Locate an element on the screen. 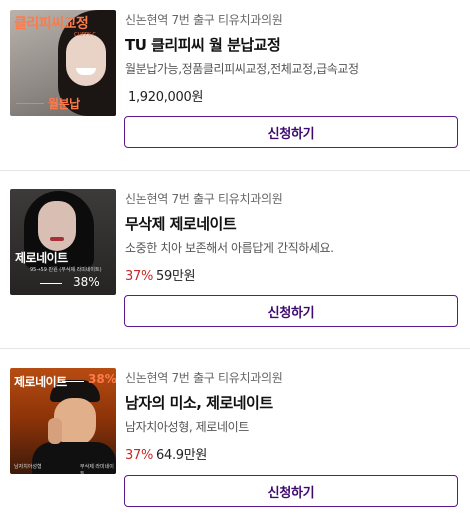  product-thumbnail: 클리피씨교정 CLIPPY C 월분납 is located at coordinates (63, 63).